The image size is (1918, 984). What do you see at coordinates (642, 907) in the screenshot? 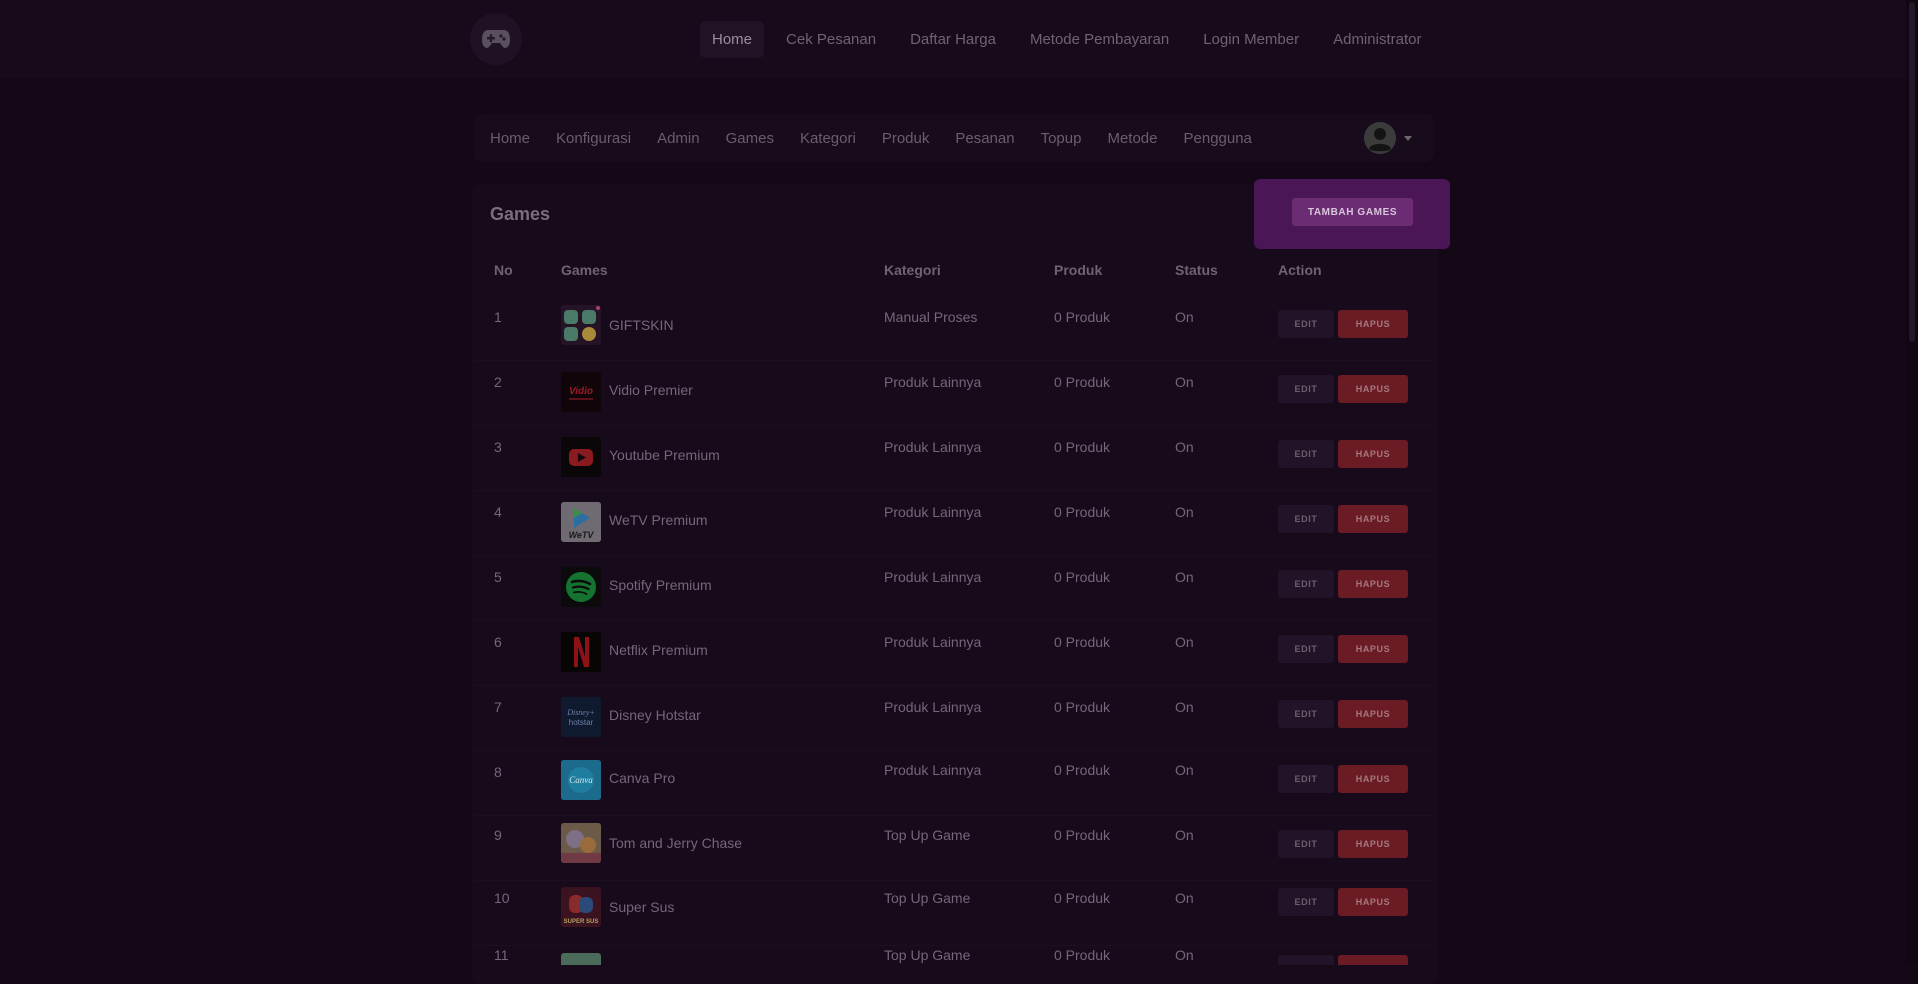
I see `game-name: Super Sus` at bounding box center [642, 907].